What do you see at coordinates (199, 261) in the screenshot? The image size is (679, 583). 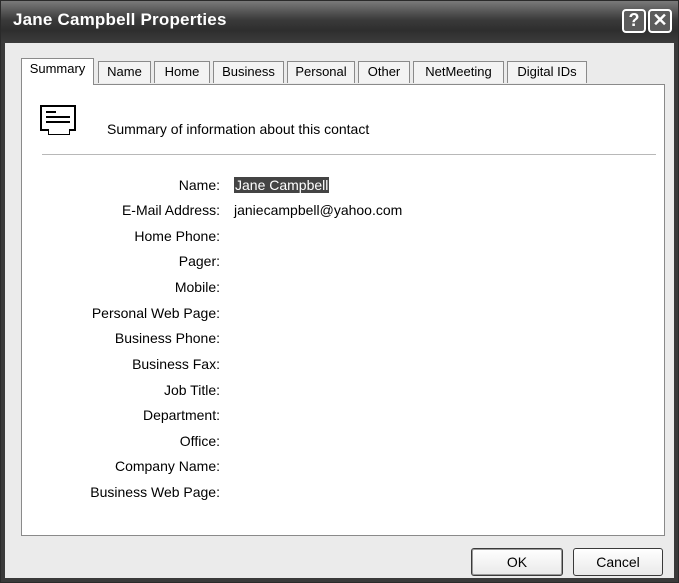 I see `field-label: Pager:` at bounding box center [199, 261].